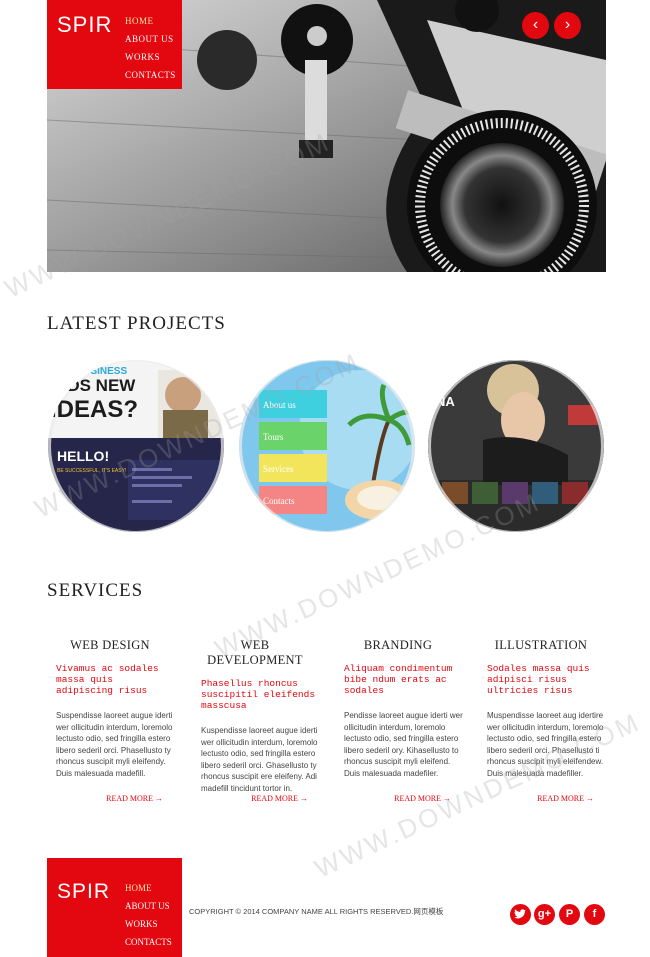  Describe the element at coordinates (594, 914) in the screenshot. I see `facebook-icon: f` at that location.